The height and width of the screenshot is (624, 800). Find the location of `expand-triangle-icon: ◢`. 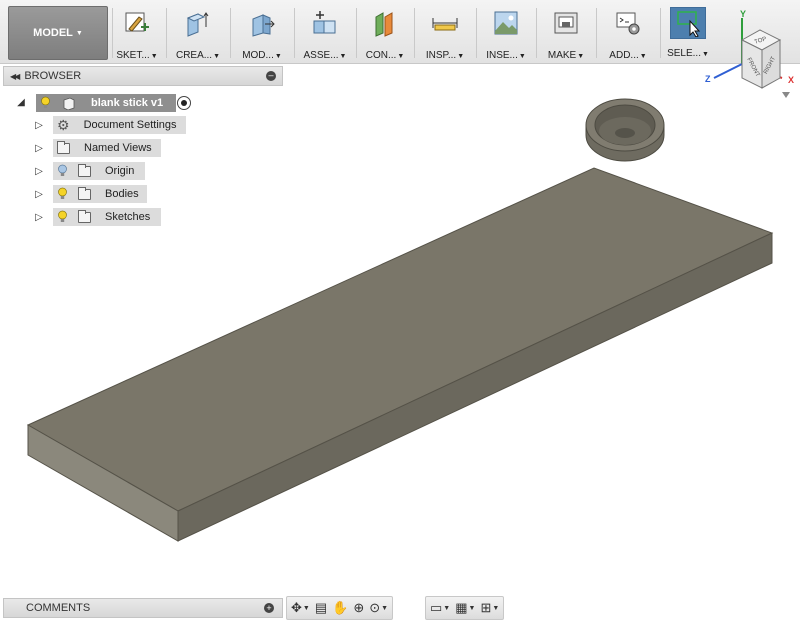

expand-triangle-icon: ◢ is located at coordinates (21, 102).